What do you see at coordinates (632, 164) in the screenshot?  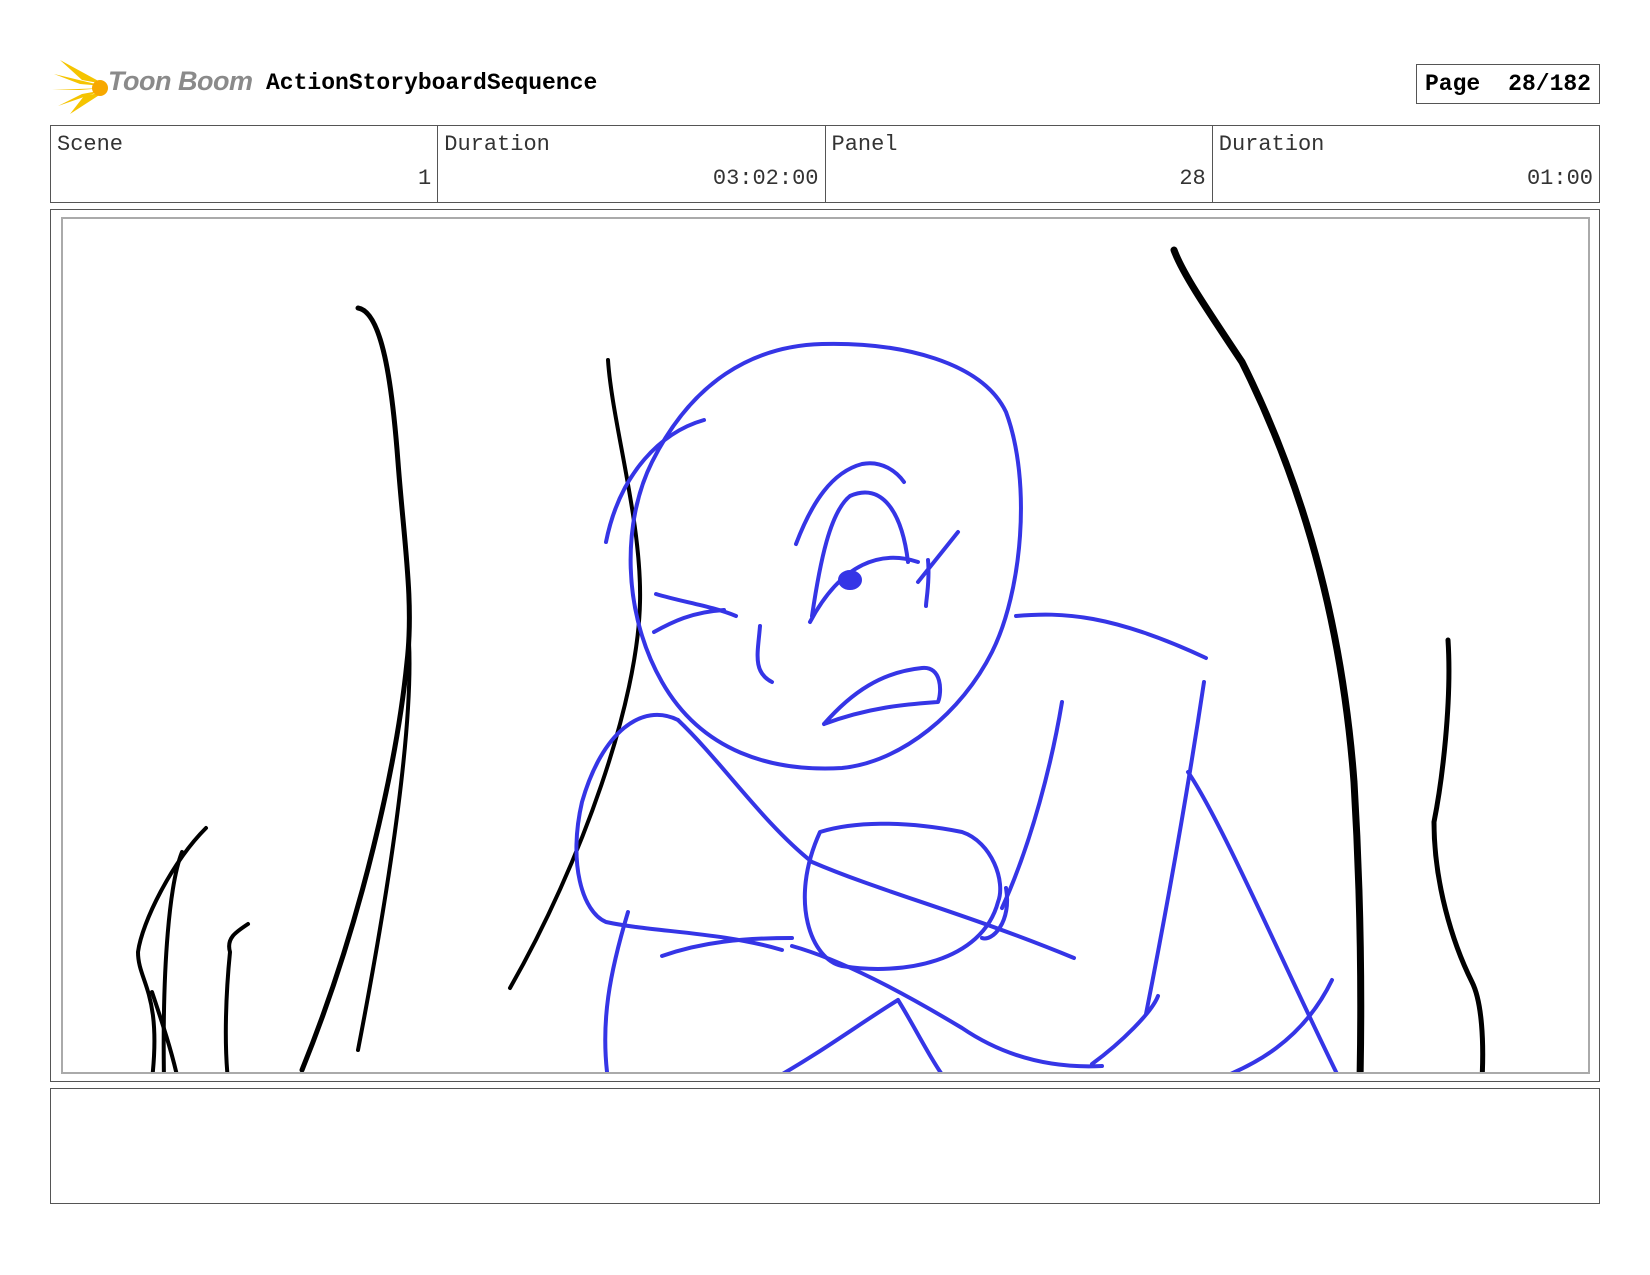 I see `scene-duration-cell: Duration 03:02:00` at bounding box center [632, 164].